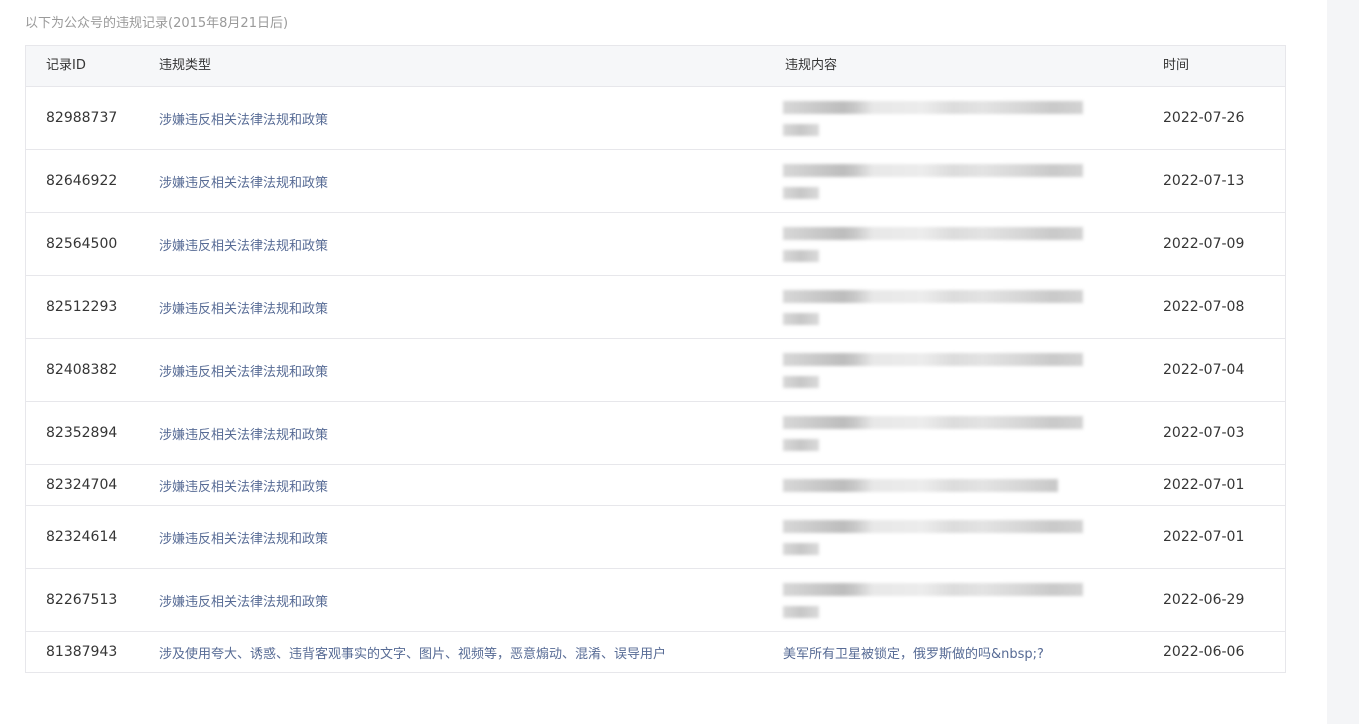  I want to click on violation-records-caption: 以下为公众号的违规记录(2015年8月21日后), so click(157, 23).